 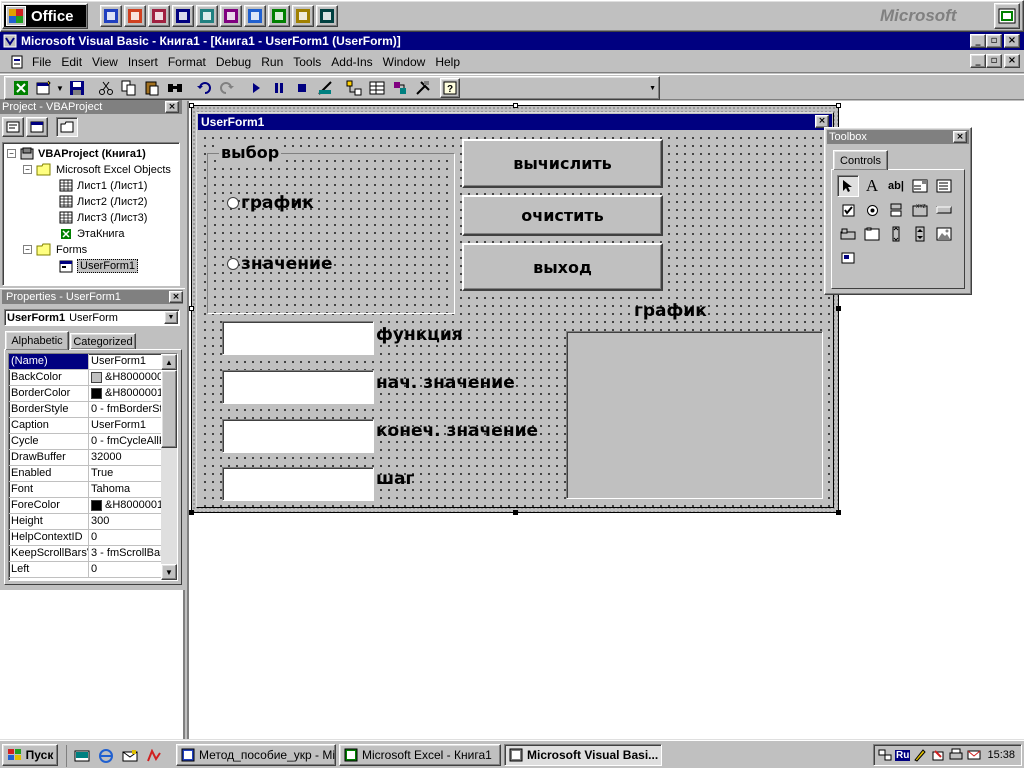 I want to click on folder-icon, so click(x=303, y=16).